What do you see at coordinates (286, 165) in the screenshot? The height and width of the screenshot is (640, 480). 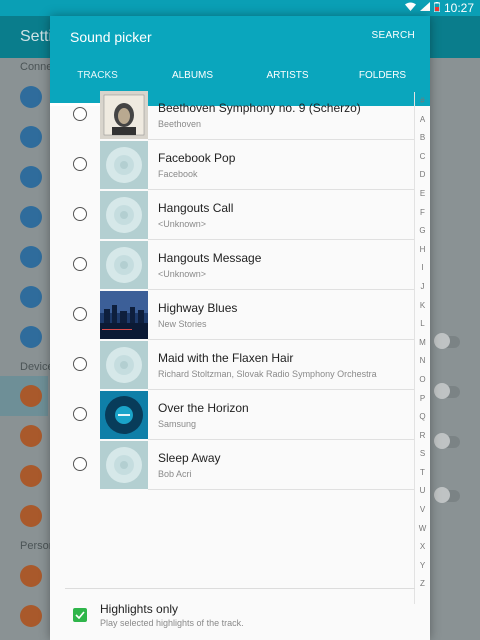 I see `track-text: Facebook Pop Facebook` at bounding box center [286, 165].